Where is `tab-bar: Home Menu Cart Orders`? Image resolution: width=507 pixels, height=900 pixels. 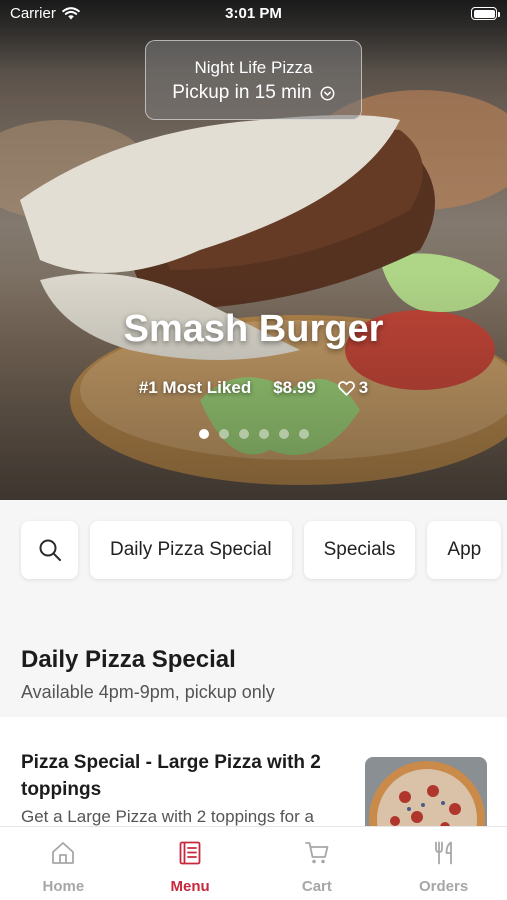
tab-bar: Home Menu Cart Orders is located at coordinates (253, 863).